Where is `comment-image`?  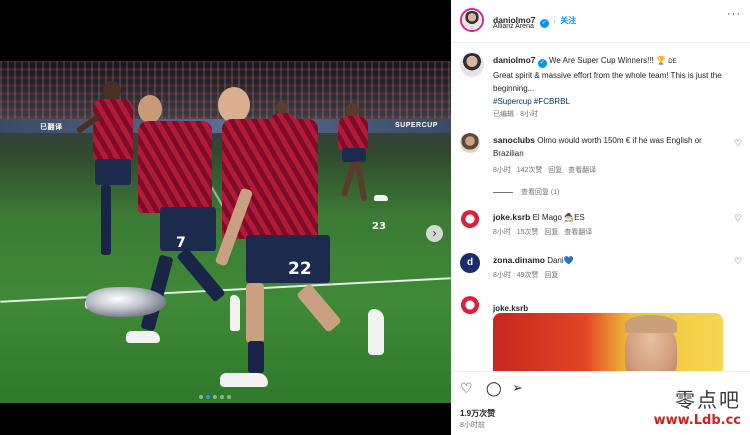
comment-image is located at coordinates (608, 342).